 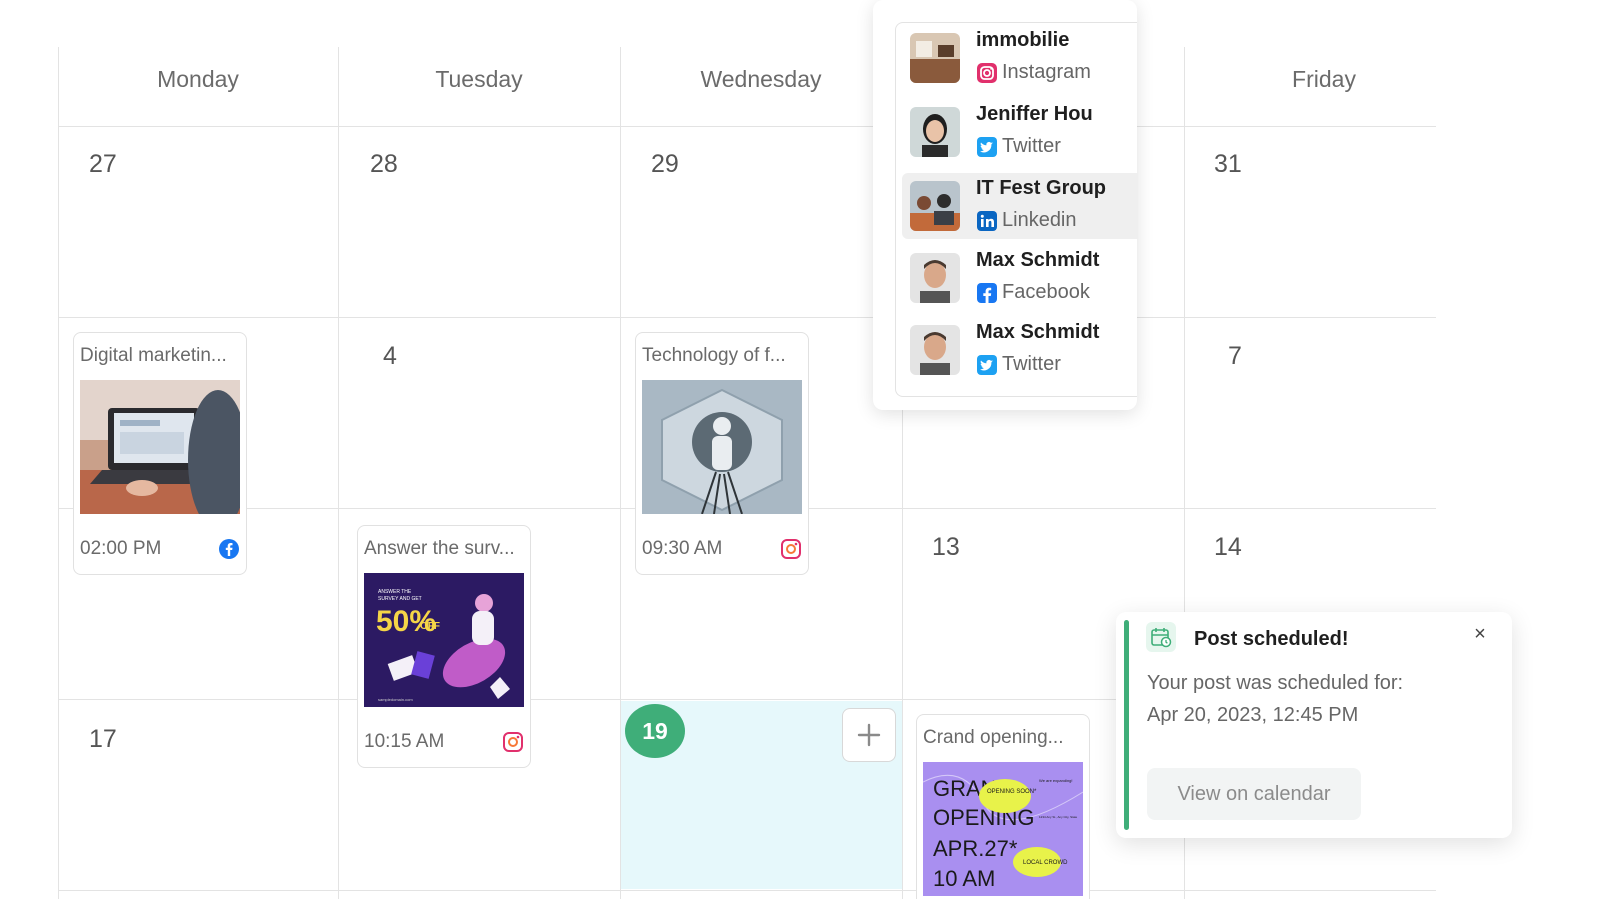 I want to click on calendar-clock-icon, so click(x=1161, y=637).